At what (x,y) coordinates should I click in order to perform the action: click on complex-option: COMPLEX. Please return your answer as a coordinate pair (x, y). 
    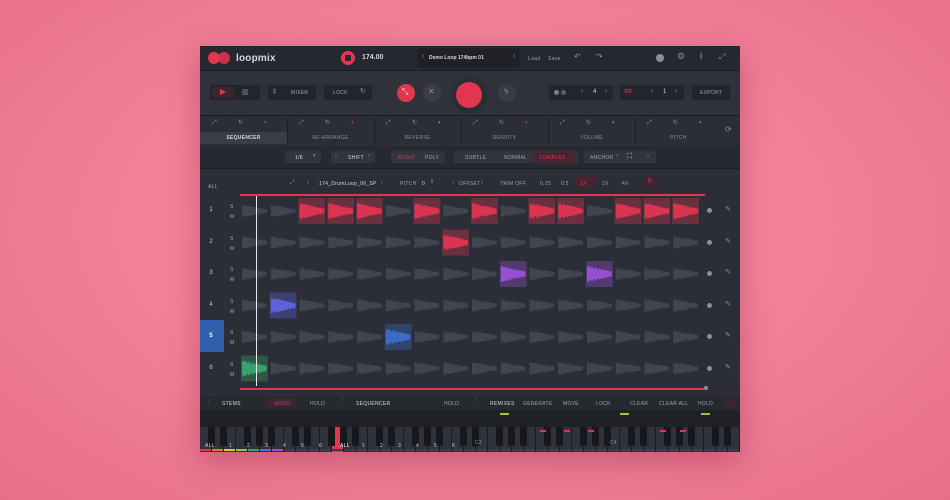
    Looking at the image, I should click on (552, 158).